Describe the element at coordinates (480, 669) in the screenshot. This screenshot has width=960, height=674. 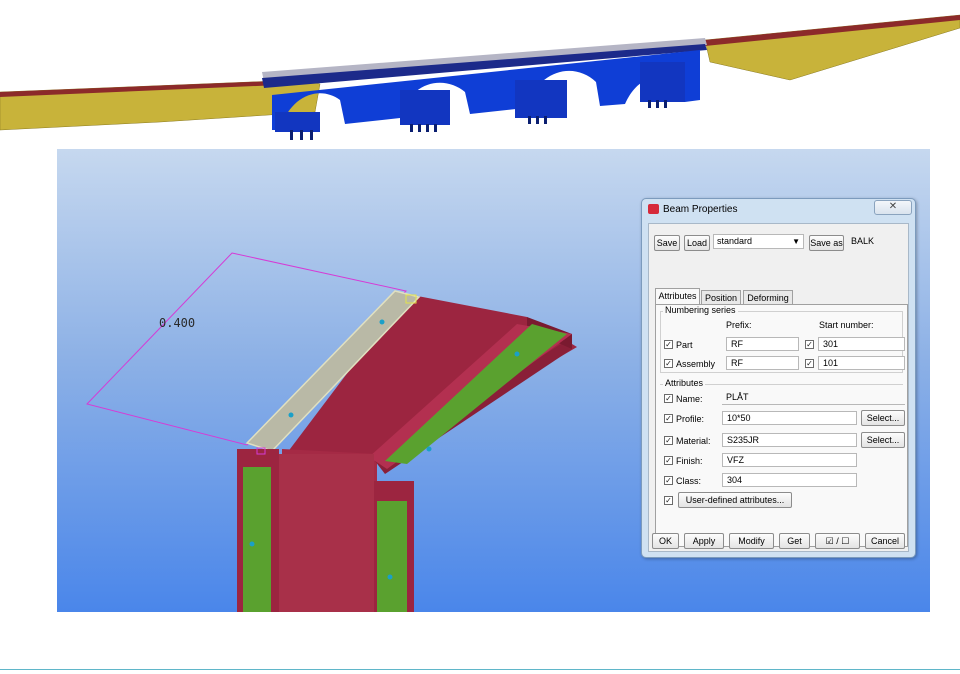
I see `footer-divider` at that location.